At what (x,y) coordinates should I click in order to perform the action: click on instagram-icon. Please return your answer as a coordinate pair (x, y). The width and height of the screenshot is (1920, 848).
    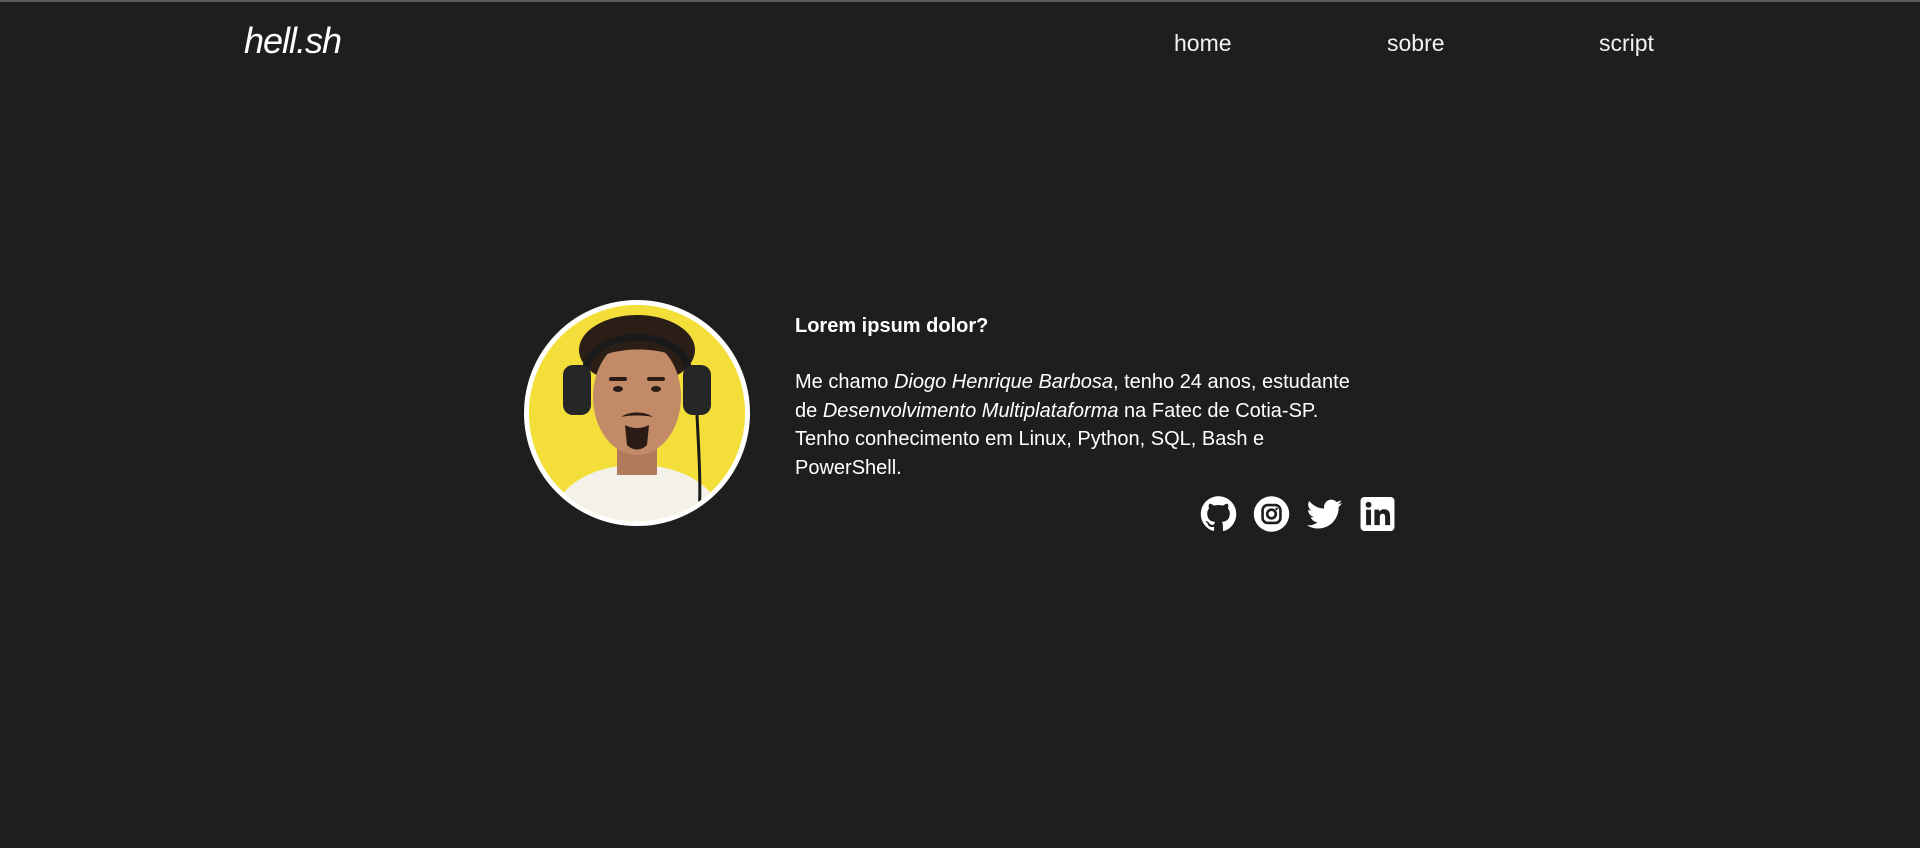
    Looking at the image, I should click on (1271, 514).